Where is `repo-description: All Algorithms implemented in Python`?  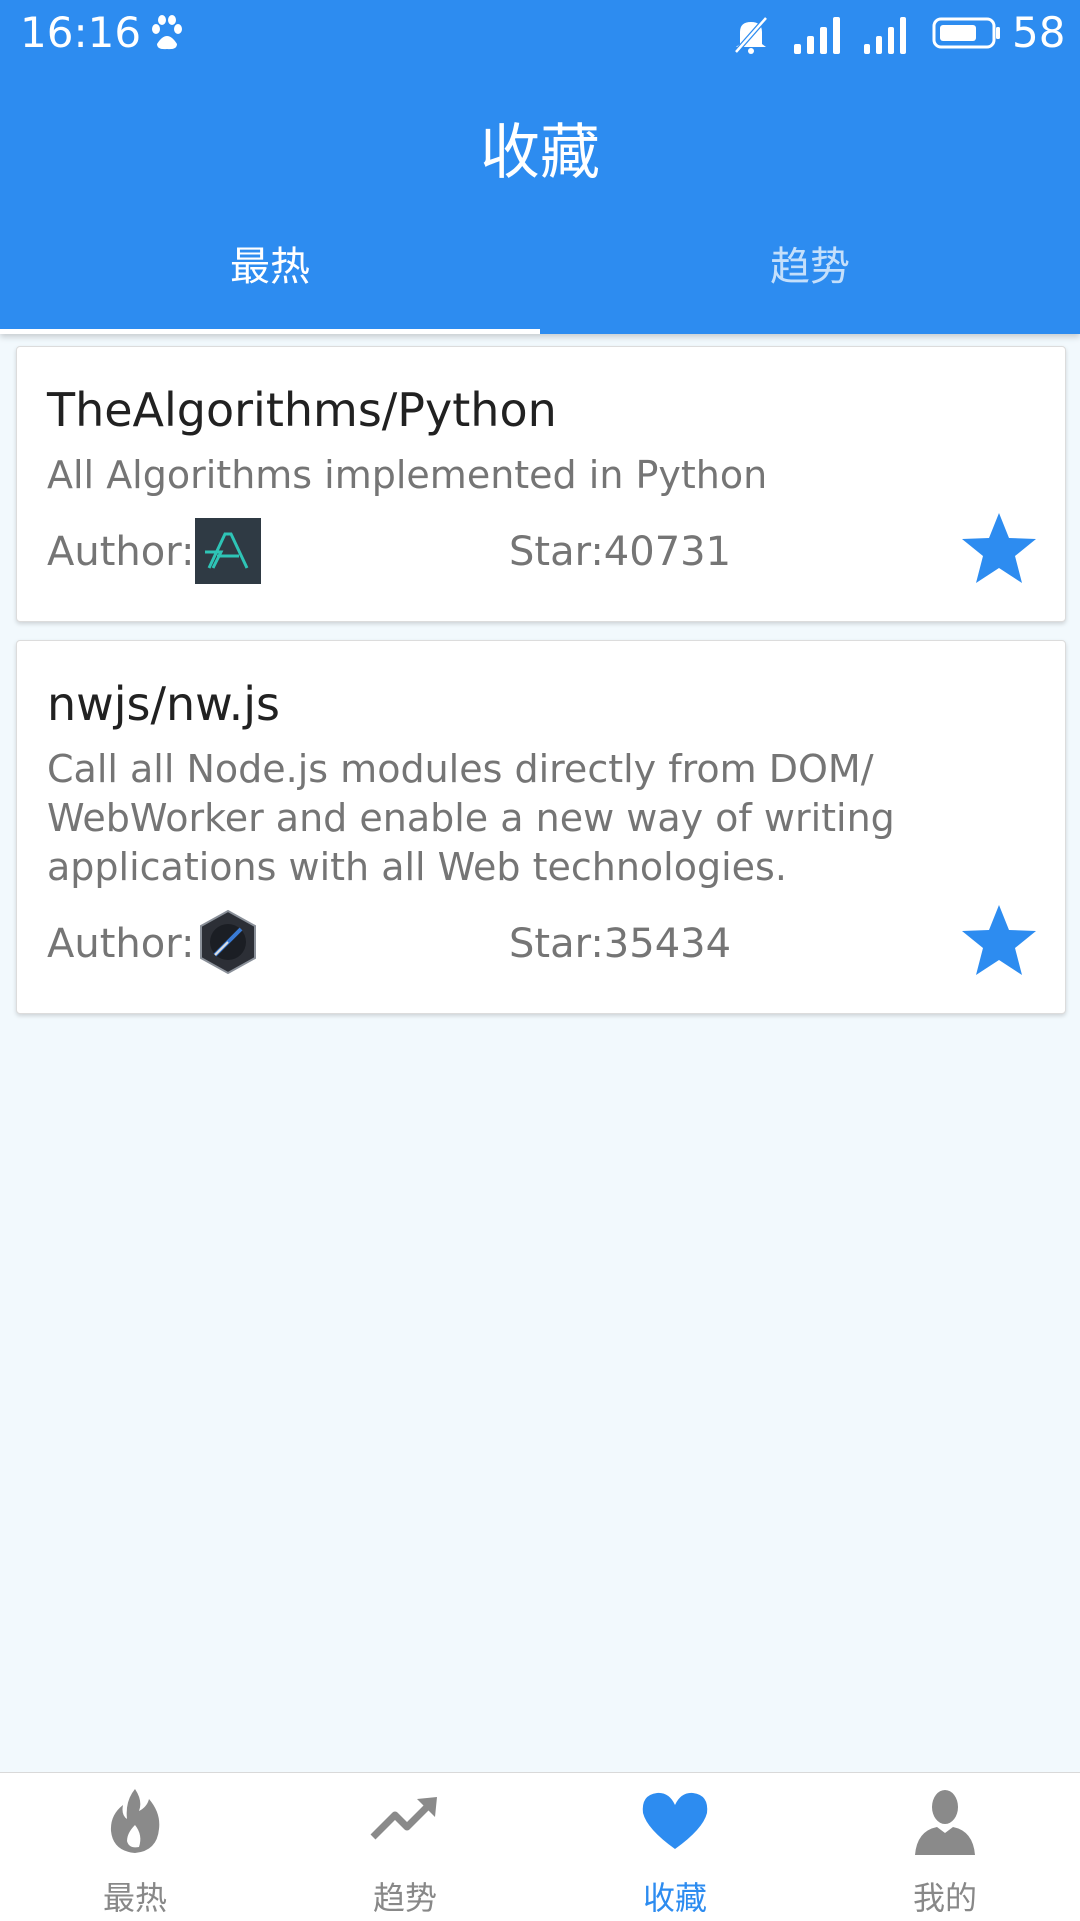
repo-description: All Algorithms implemented in Python is located at coordinates (407, 475).